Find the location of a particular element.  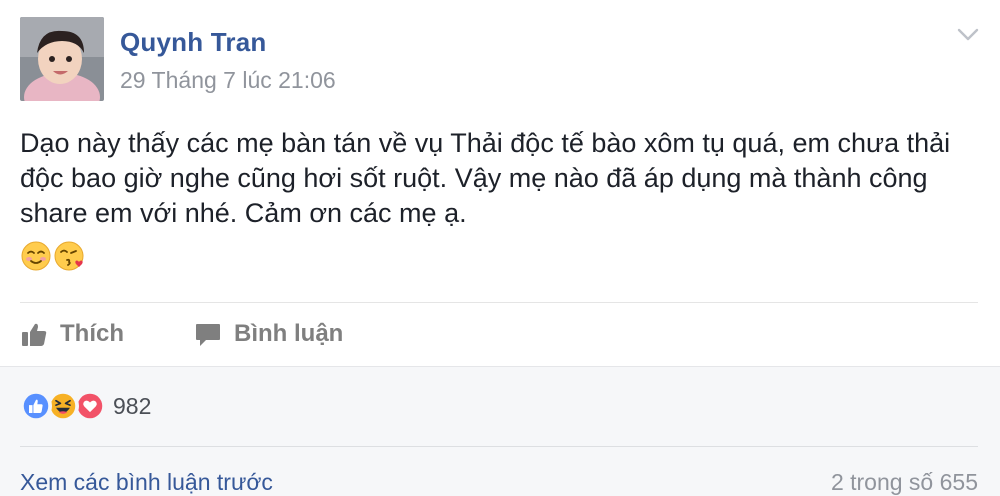

comment-label: Bình luận is located at coordinates (289, 333).